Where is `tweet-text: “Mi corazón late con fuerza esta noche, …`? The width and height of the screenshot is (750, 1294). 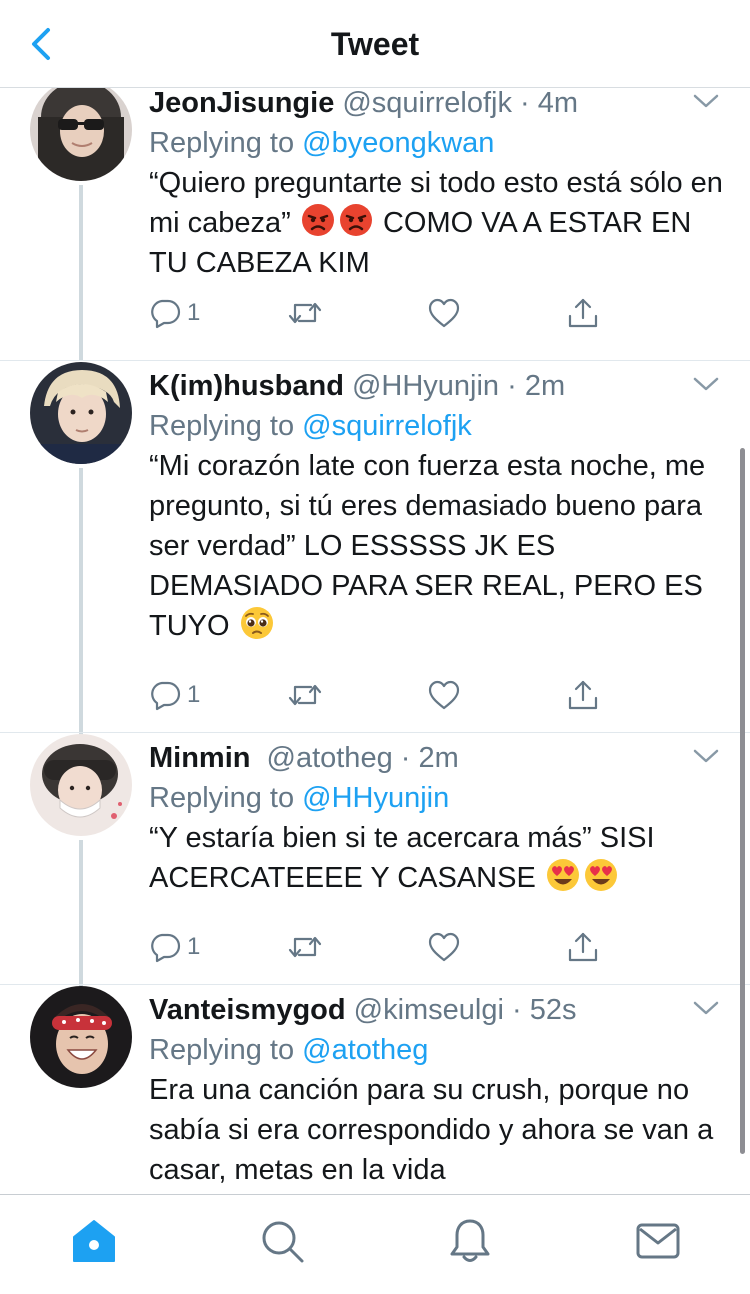 tweet-text: “Mi corazón late con fuerza esta noche, … is located at coordinates (439, 546).